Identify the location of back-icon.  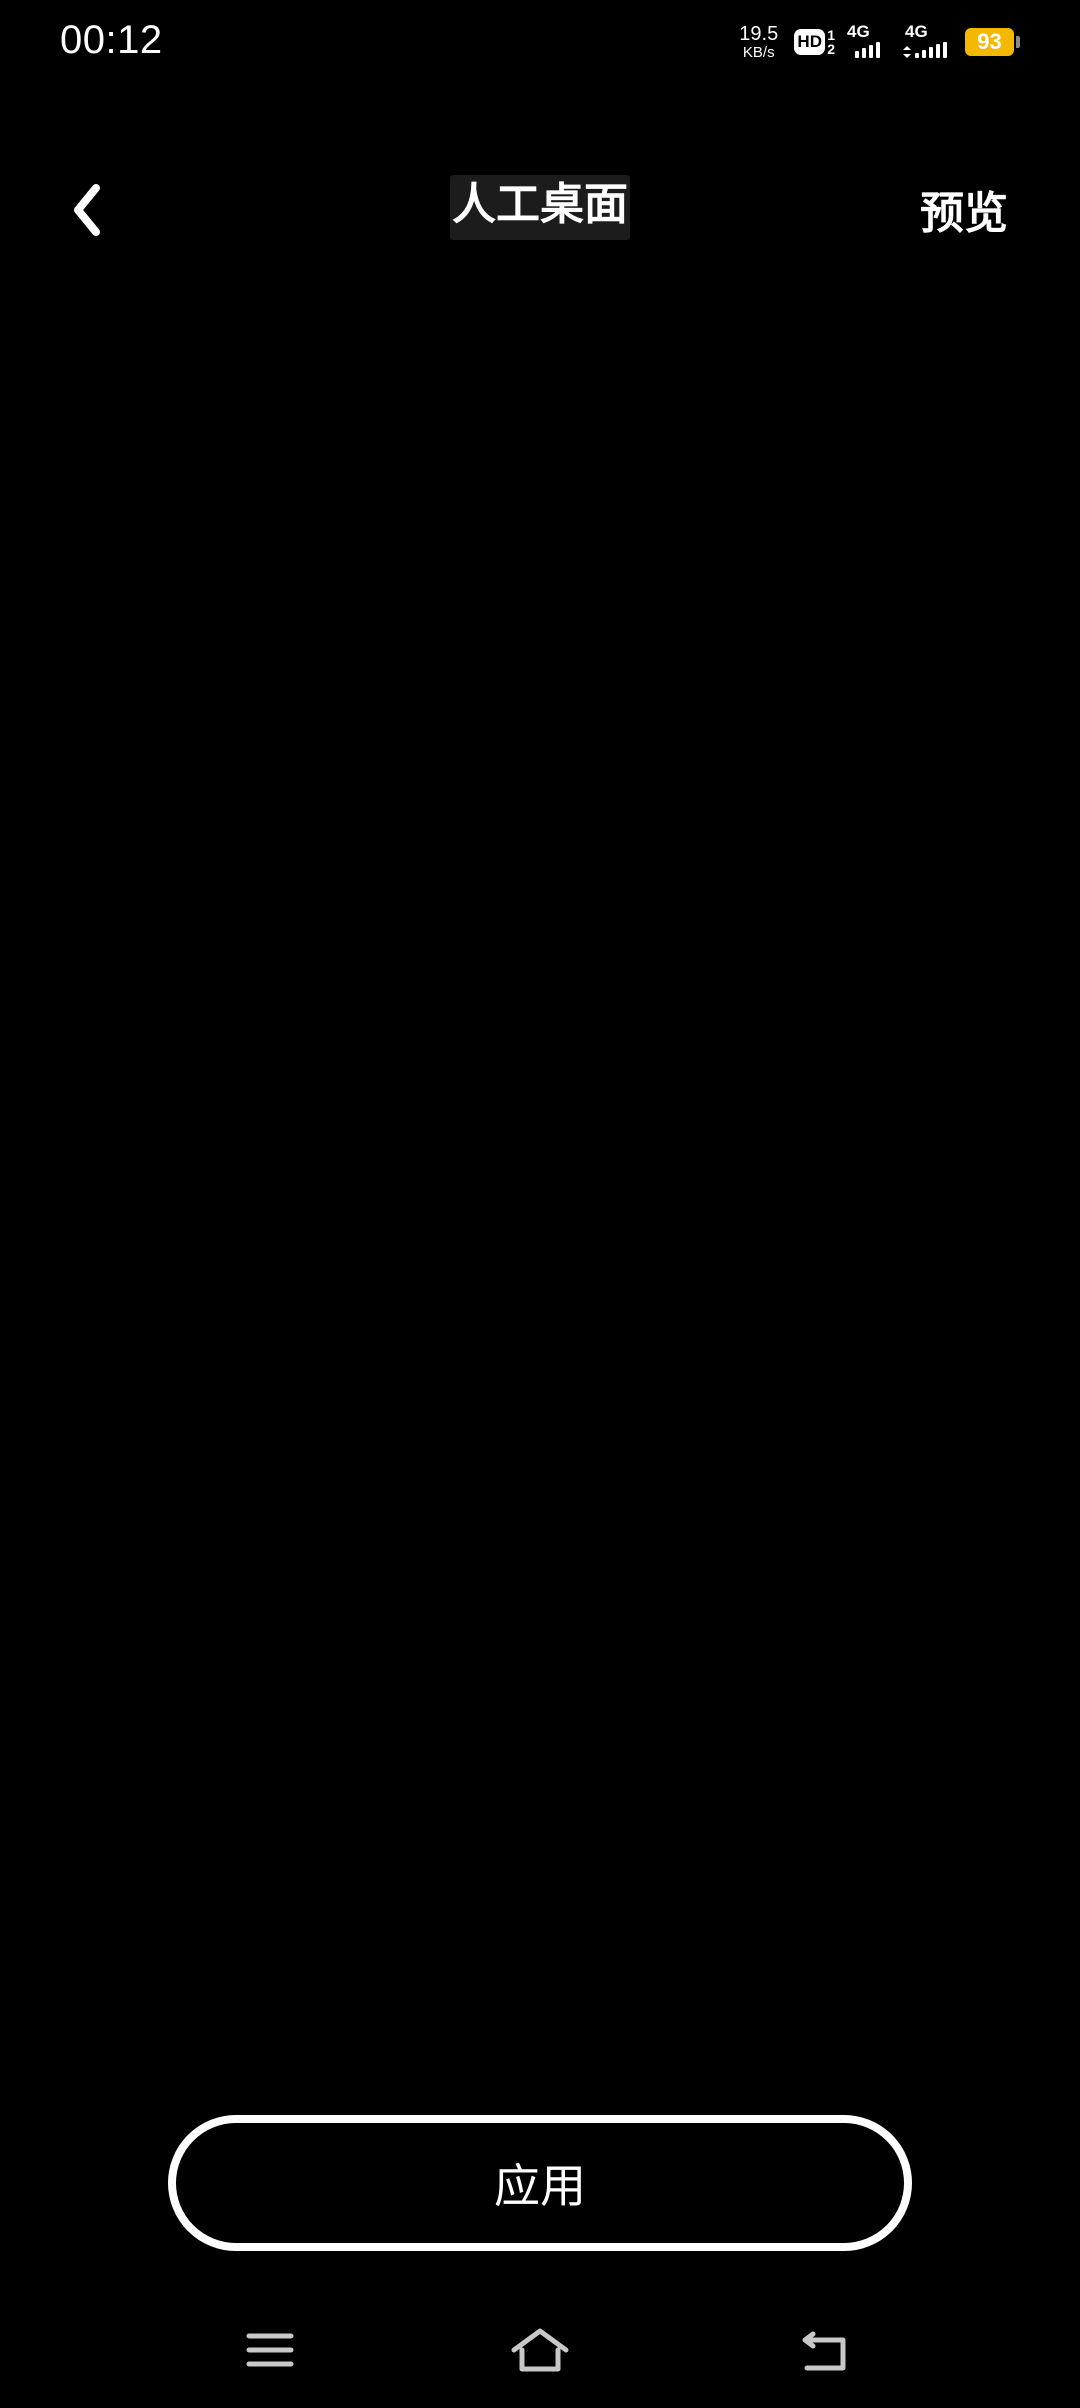
(824, 2351).